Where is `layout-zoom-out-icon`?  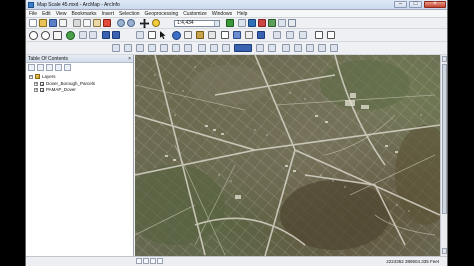 layout-zoom-out-icon is located at coordinates (152, 48).